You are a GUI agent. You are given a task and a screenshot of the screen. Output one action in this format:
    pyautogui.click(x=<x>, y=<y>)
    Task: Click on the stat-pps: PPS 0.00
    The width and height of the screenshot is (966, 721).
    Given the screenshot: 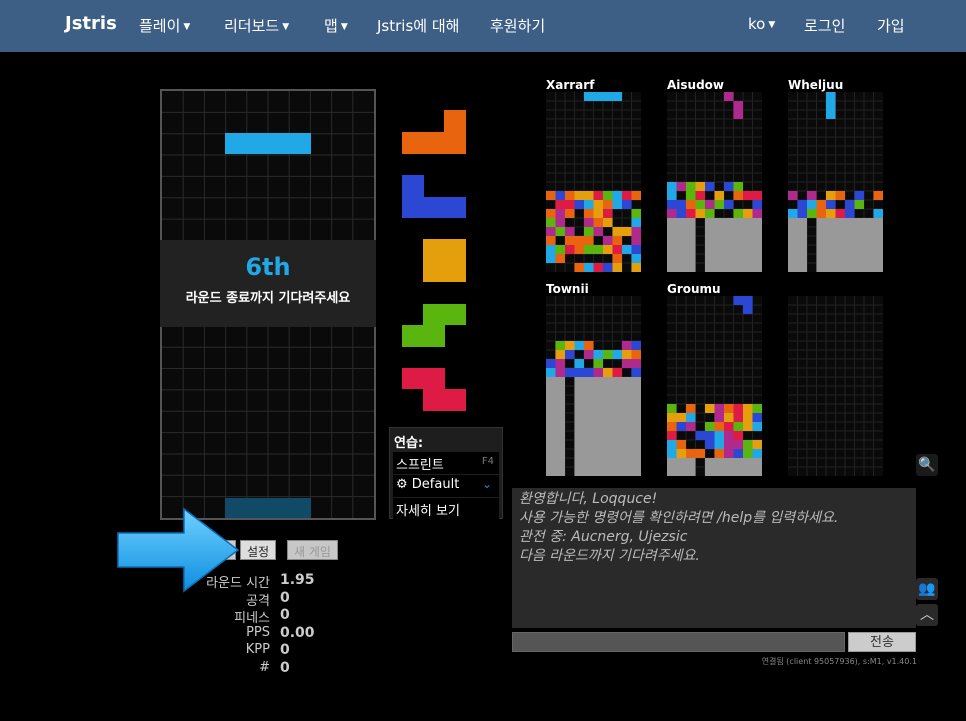 What is the action you would take?
    pyautogui.click(x=260, y=634)
    